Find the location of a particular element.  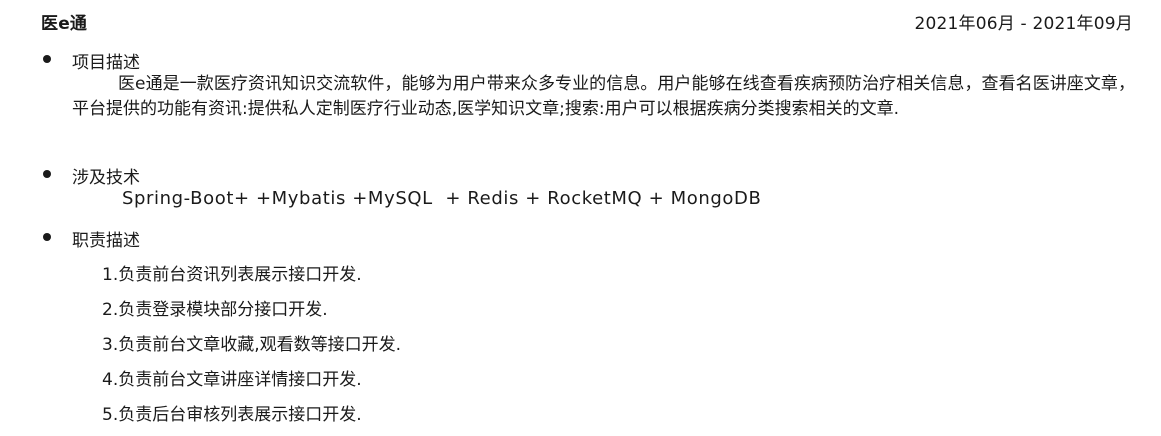

project-date-range: 2021年06月 - 2021年09月 is located at coordinates (1023, 23).